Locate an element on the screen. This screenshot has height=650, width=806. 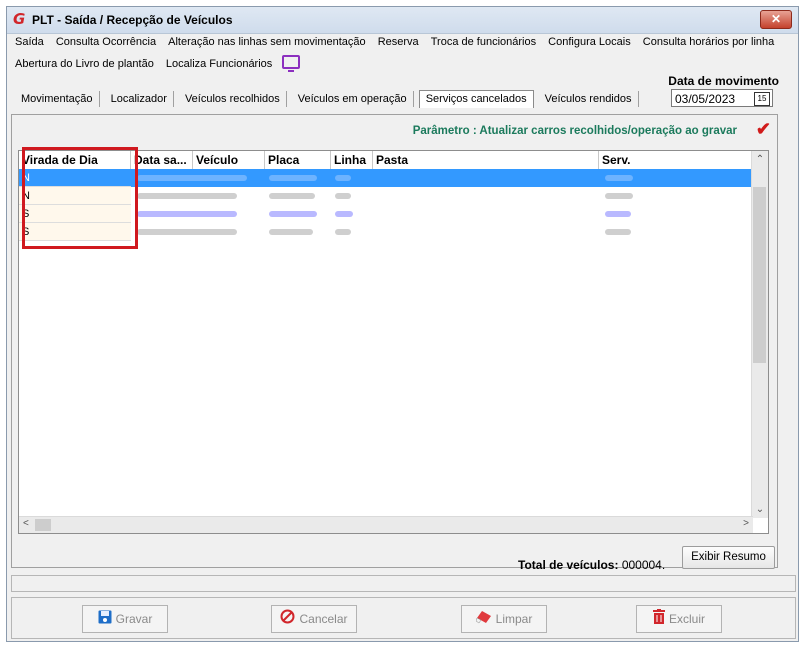
date-value: 03/05/2023 is located at coordinates (705, 99).